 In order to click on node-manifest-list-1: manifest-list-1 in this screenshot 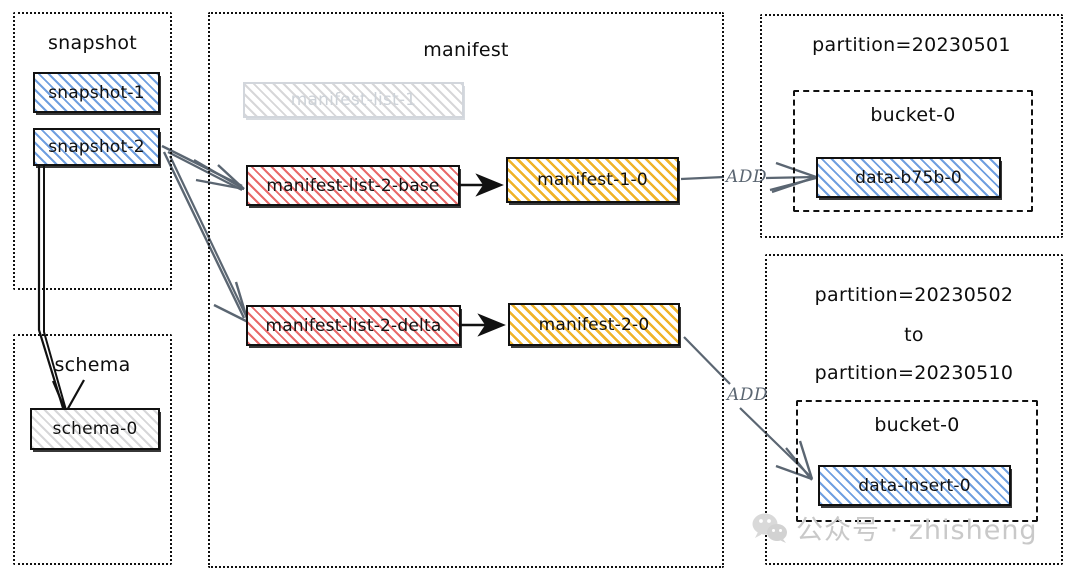, I will do `click(353, 100)`.